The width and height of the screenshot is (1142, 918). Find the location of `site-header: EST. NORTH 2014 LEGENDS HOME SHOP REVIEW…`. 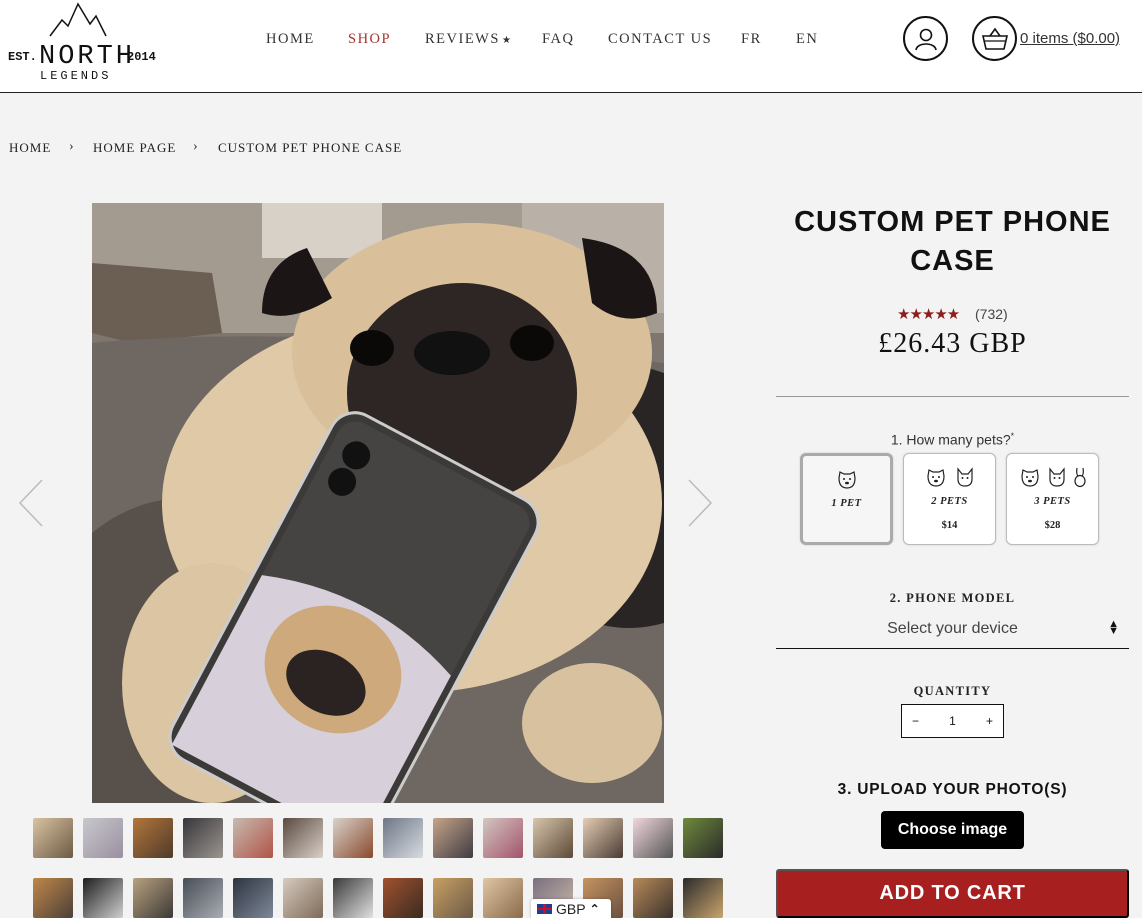

site-header: EST. NORTH 2014 LEGENDS HOME SHOP REVIEW… is located at coordinates (571, 46).